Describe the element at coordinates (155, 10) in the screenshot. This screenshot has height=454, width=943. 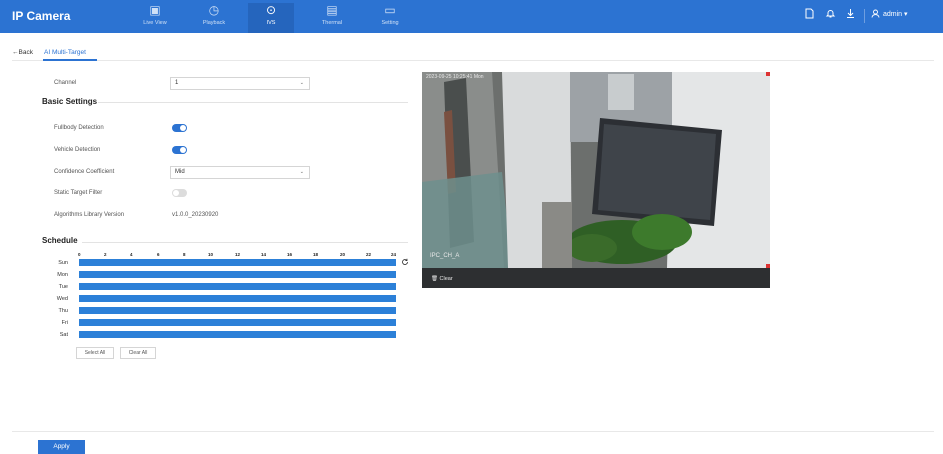
I see `monitor-icon: ▣` at that location.